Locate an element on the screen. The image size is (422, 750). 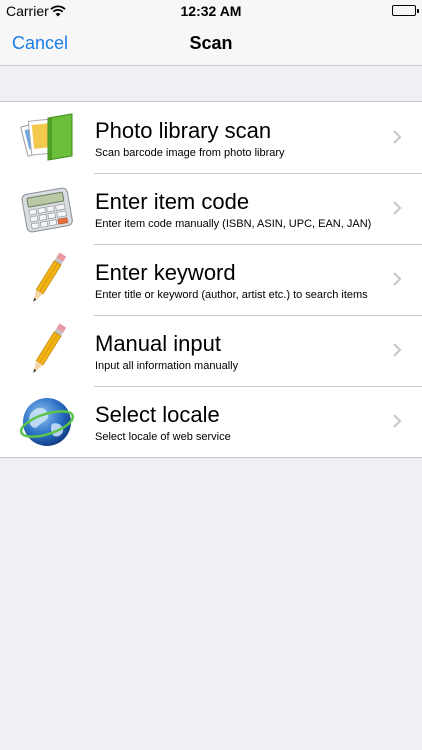
top-bar: Carrier 12:32 AM Cancel Scan is located at coordinates (211, 33).